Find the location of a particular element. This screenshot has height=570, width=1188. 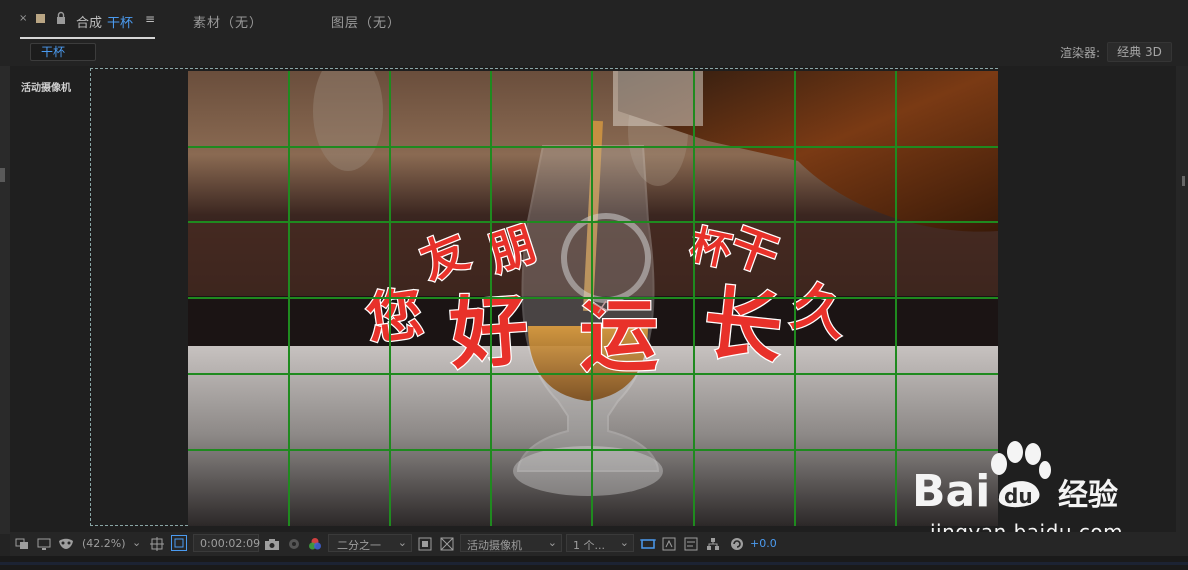

left-panel-edge is located at coordinates (5, 300).